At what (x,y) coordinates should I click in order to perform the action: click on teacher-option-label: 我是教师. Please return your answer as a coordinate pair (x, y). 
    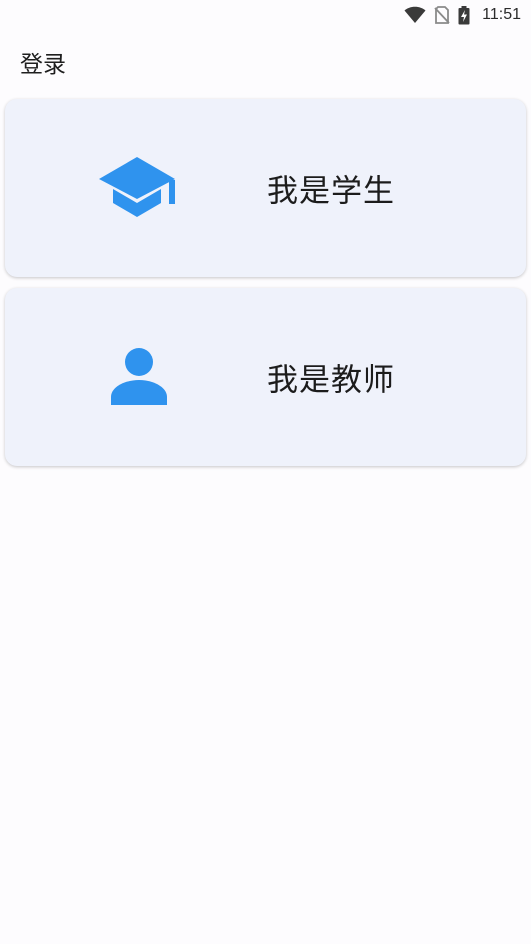
    Looking at the image, I should click on (331, 380).